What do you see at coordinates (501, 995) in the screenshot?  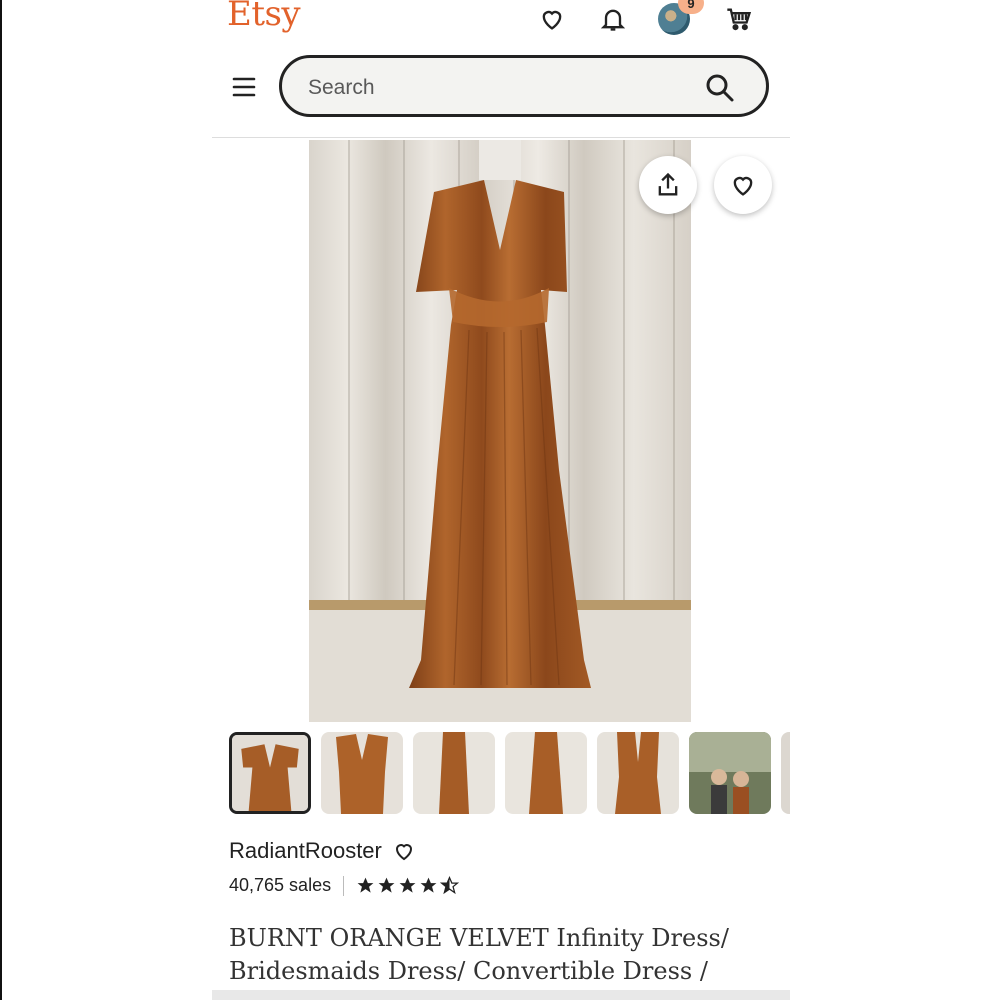 I see `bottom-bar` at bounding box center [501, 995].